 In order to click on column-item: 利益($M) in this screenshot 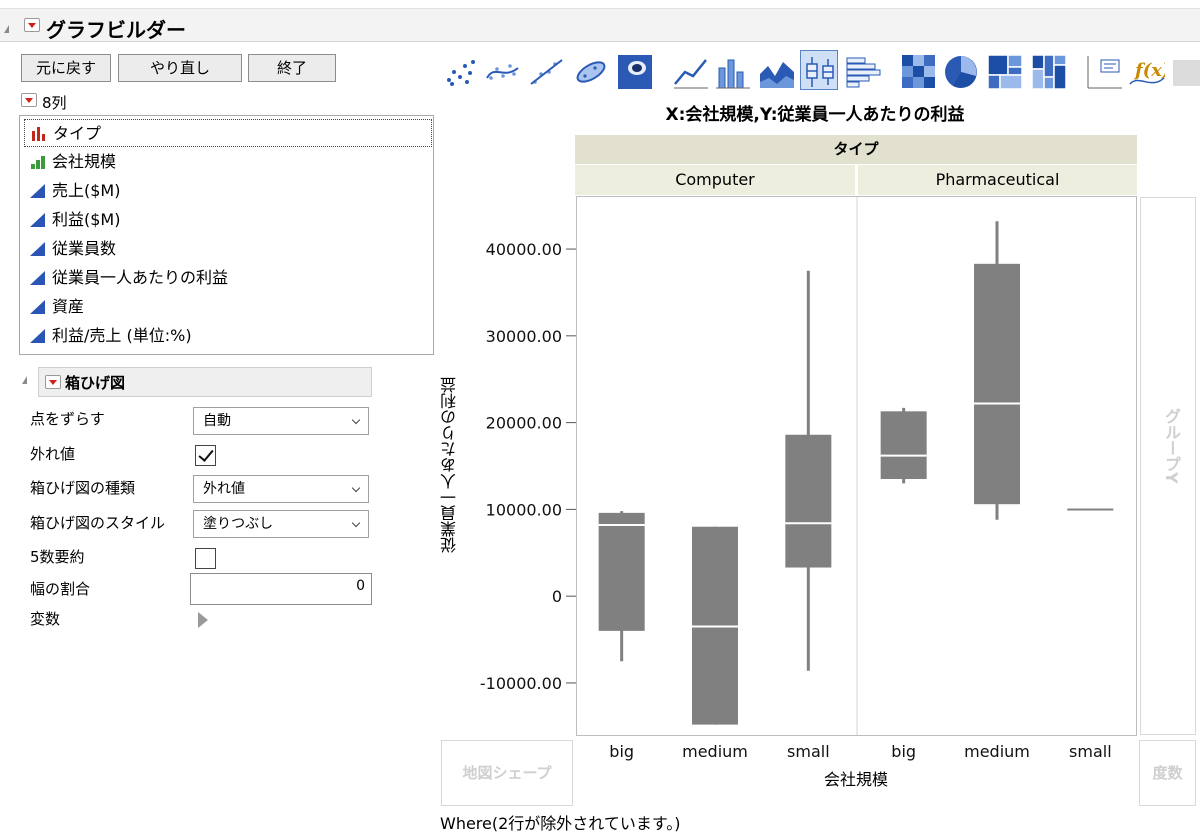, I will do `click(228, 220)`.